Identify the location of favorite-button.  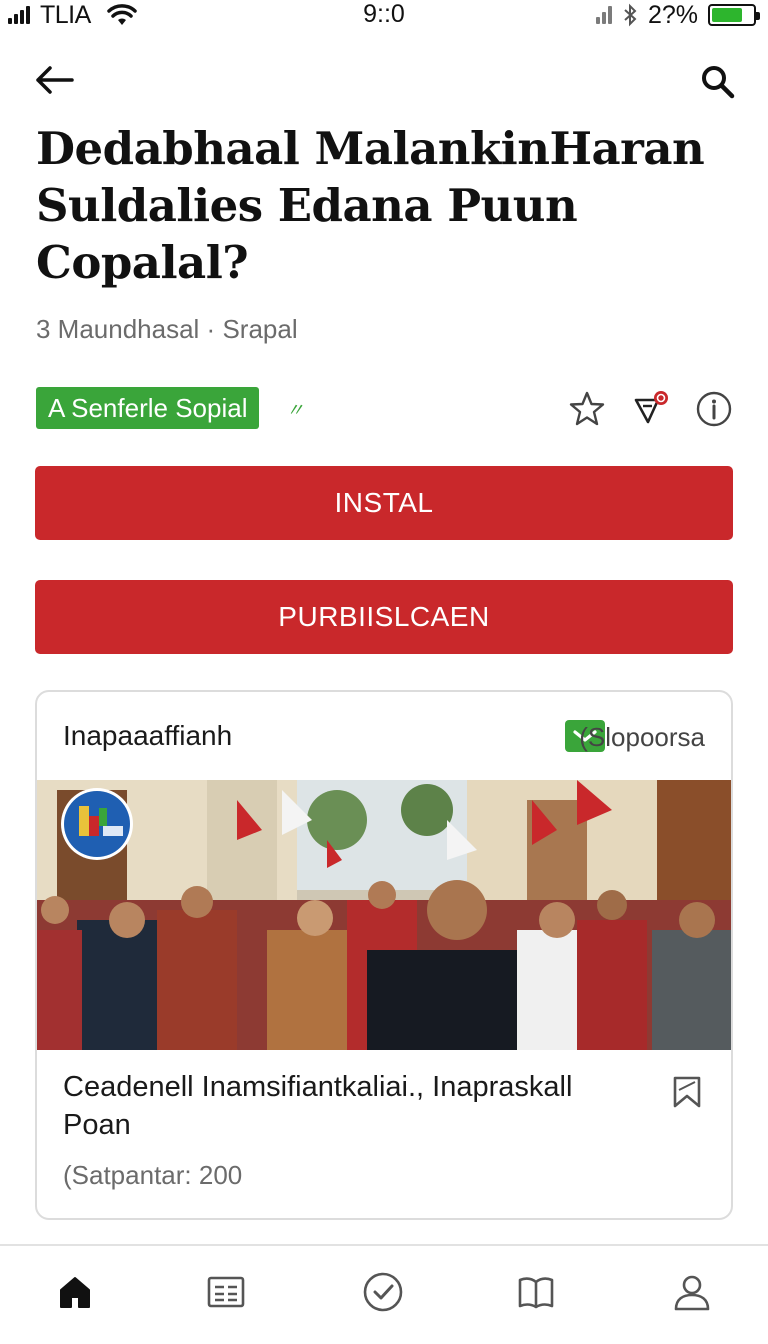
(587, 409).